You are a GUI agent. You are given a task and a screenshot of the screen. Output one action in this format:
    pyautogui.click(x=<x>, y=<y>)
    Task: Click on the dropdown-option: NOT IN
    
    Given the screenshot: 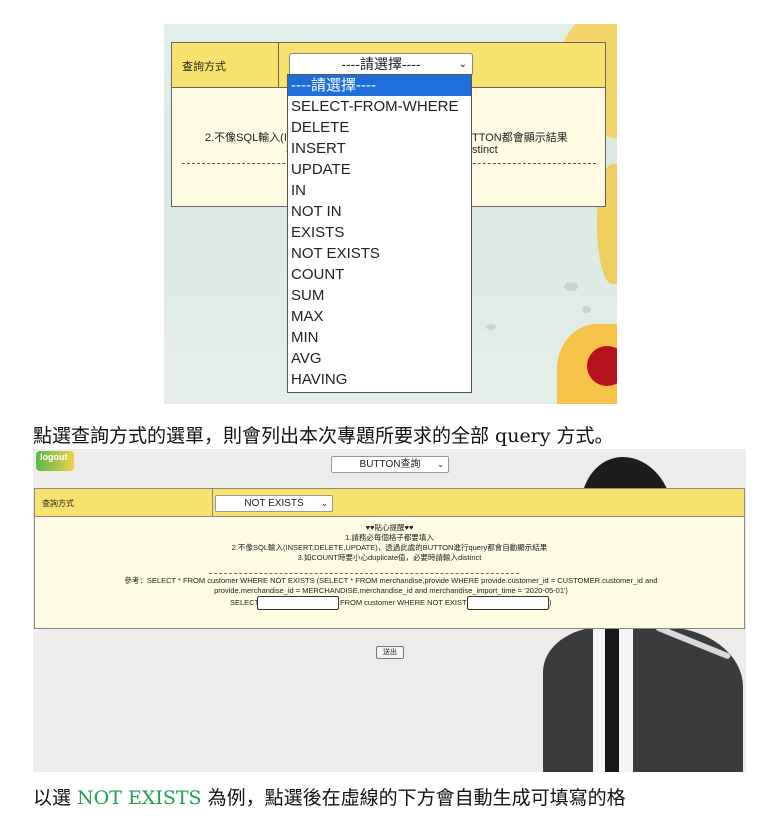 What is the action you would take?
    pyautogui.click(x=379, y=211)
    